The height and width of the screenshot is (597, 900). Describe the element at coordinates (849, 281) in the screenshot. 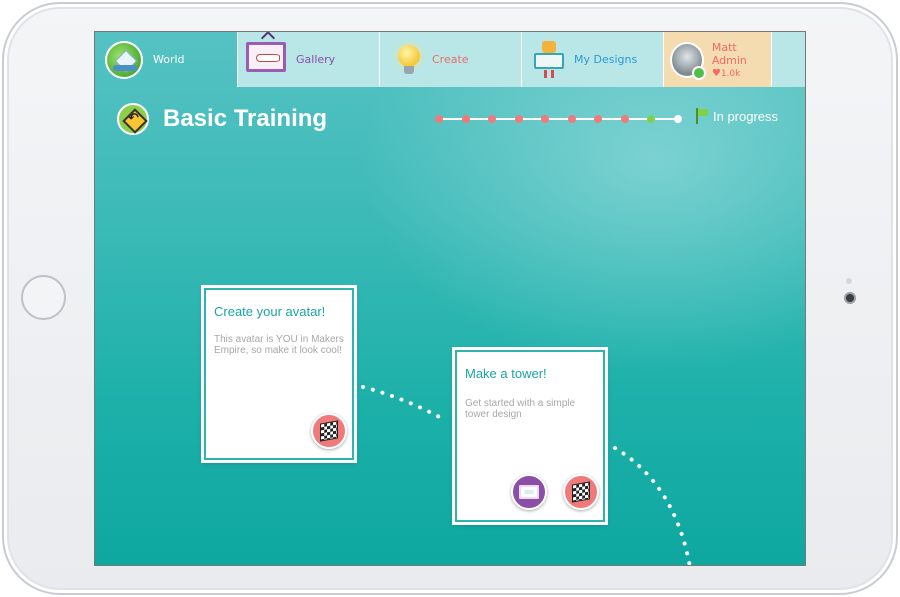

I see `light-sensor` at that location.